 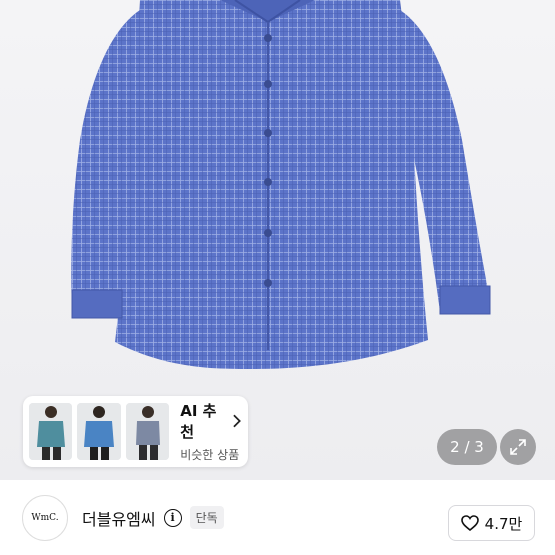 I want to click on store-name: 더블유엠씨, so click(x=119, y=518).